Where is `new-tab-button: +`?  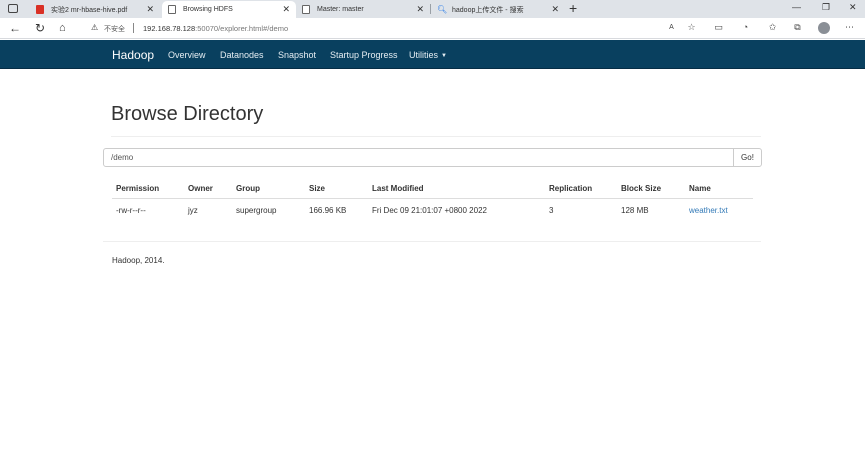 new-tab-button: + is located at coordinates (573, 8).